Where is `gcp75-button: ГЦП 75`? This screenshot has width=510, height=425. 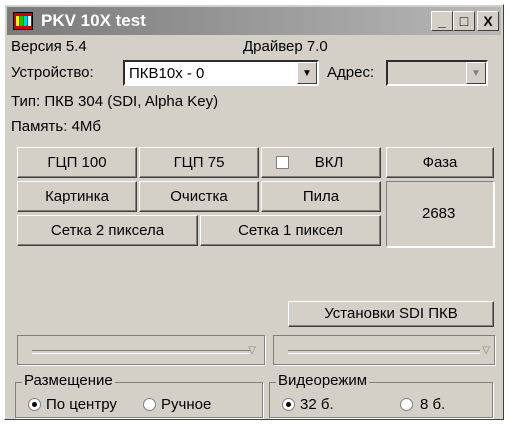 gcp75-button: ГЦП 75 is located at coordinates (199, 162).